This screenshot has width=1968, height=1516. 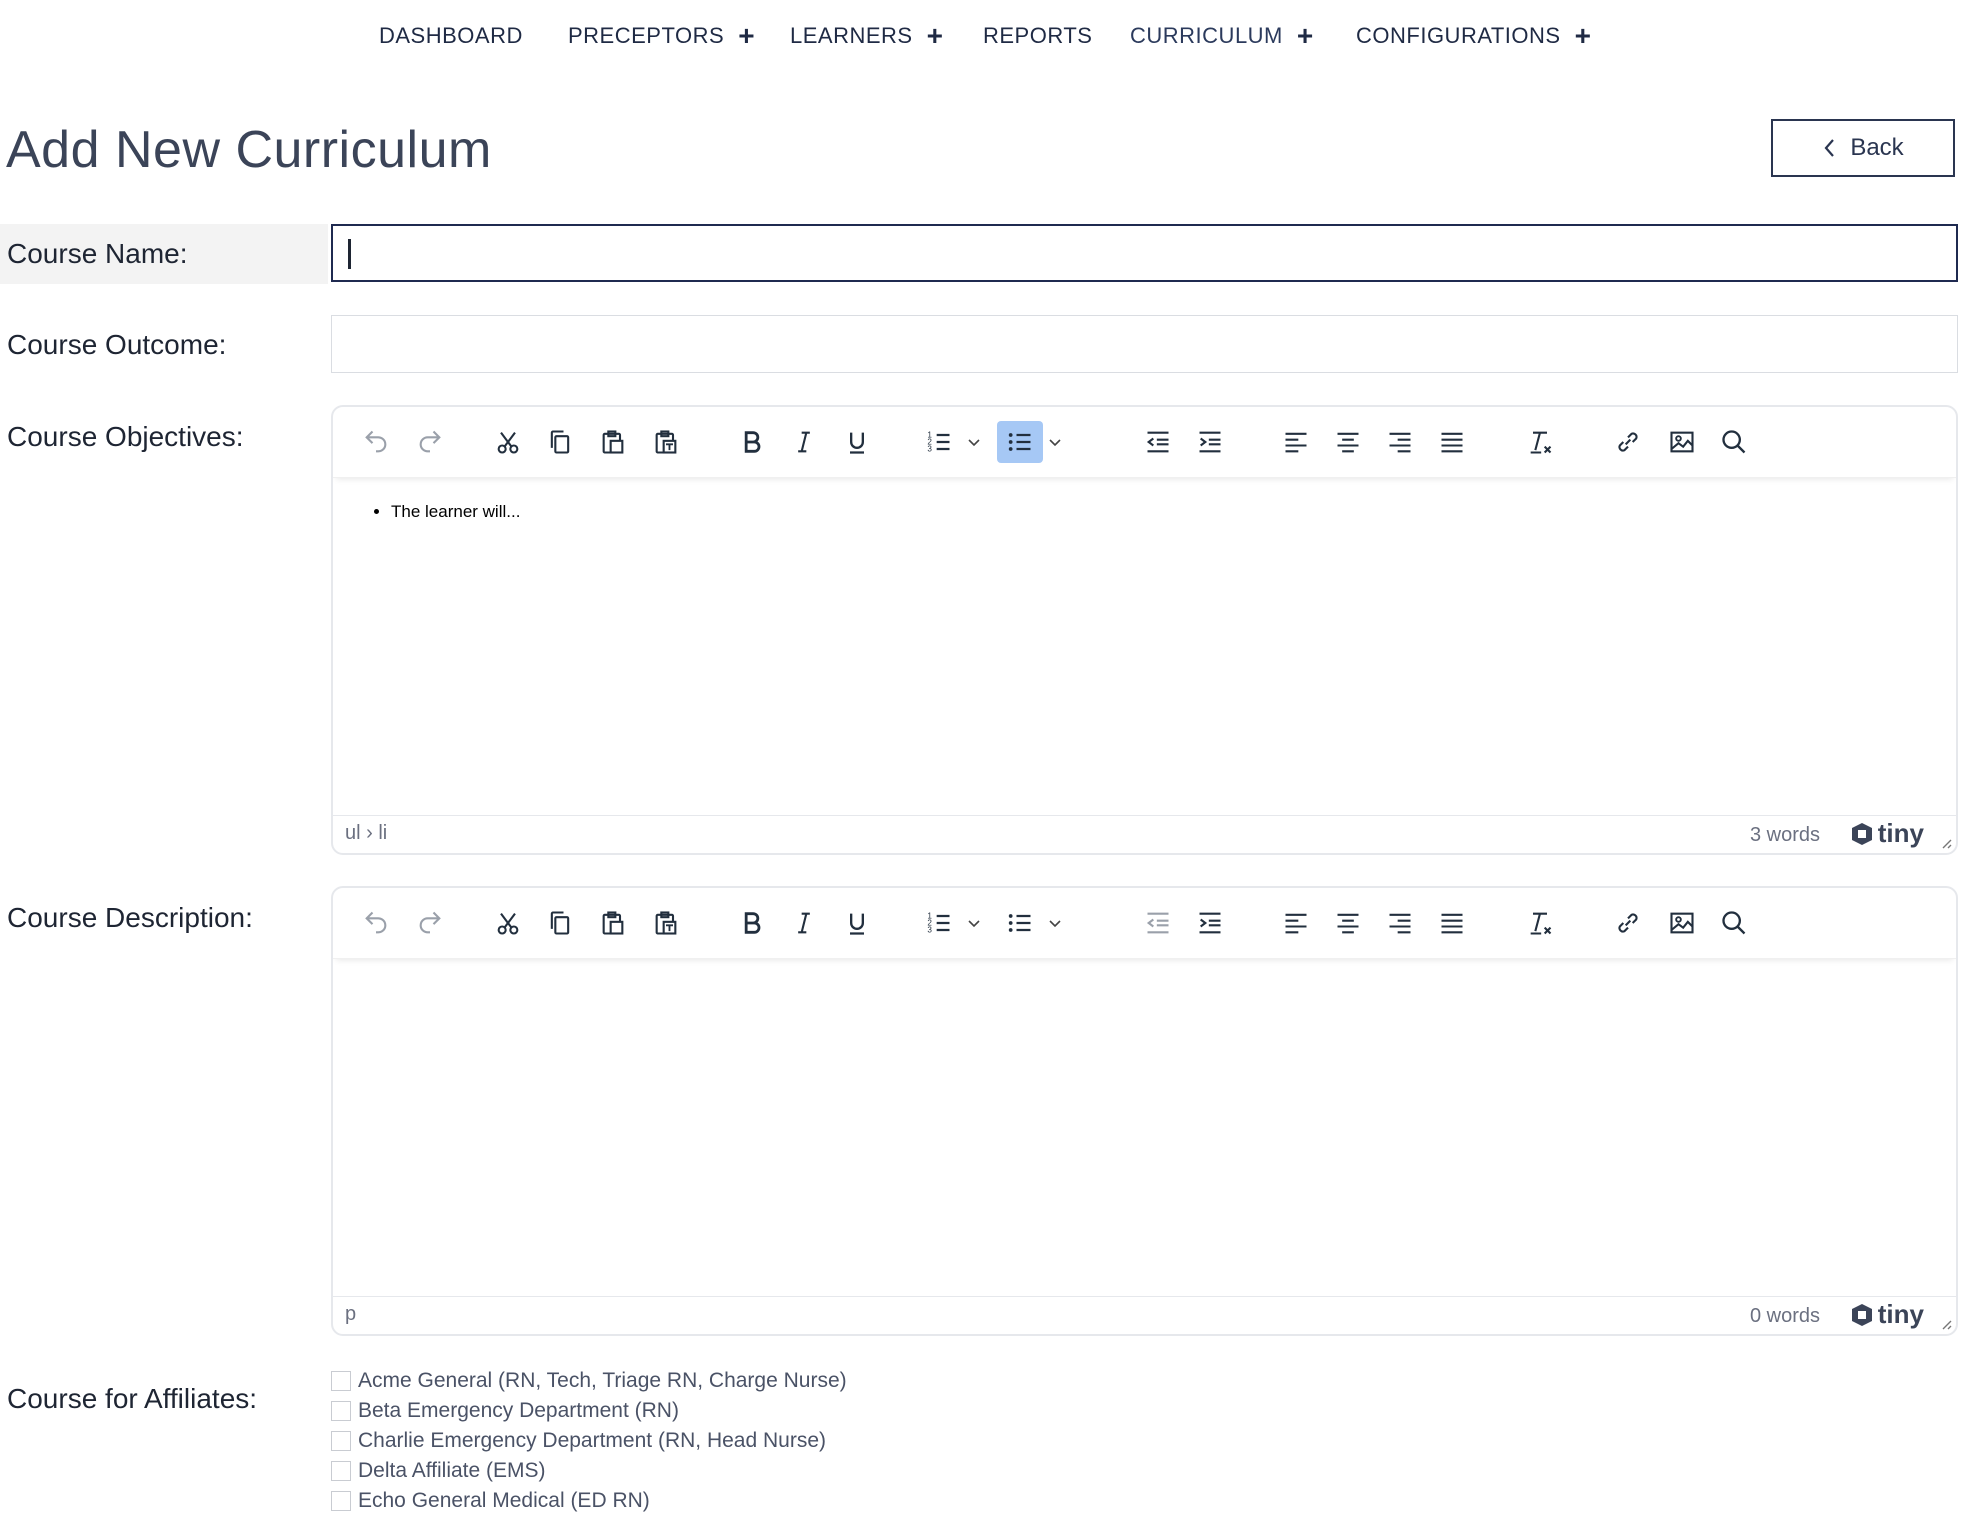 I want to click on element-path: ul › li, so click(x=366, y=833).